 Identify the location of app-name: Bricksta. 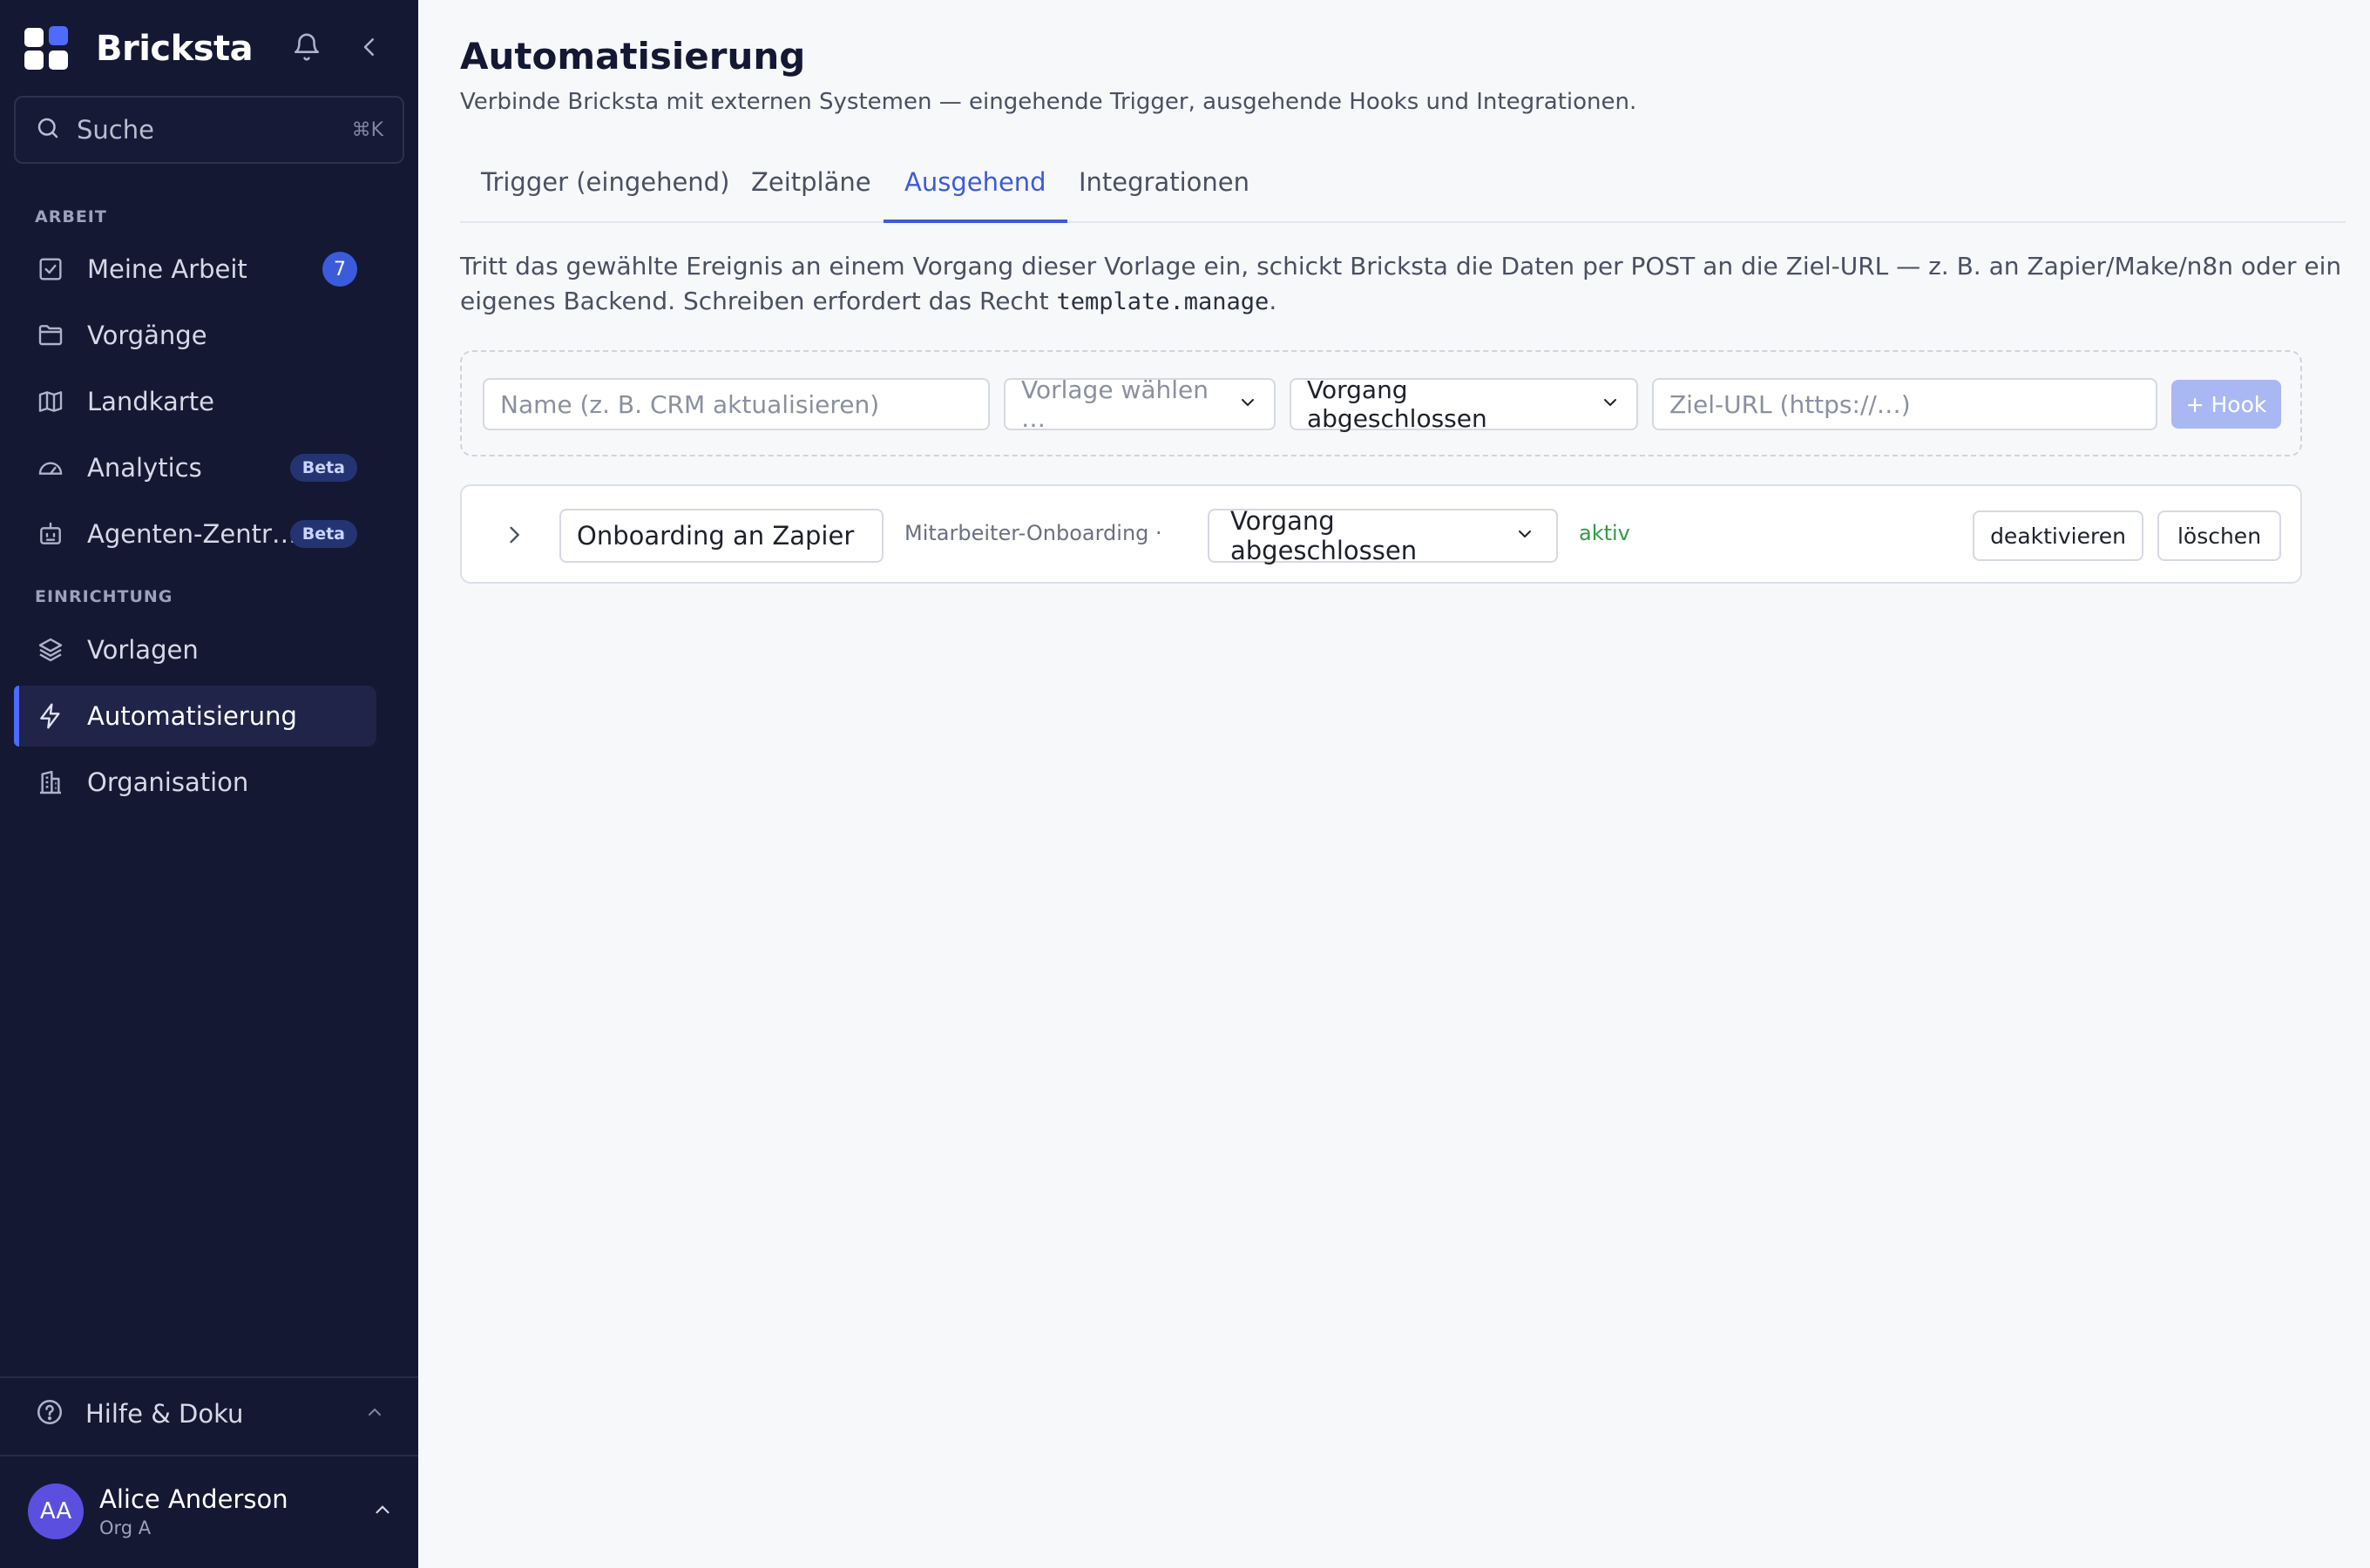
(175, 49).